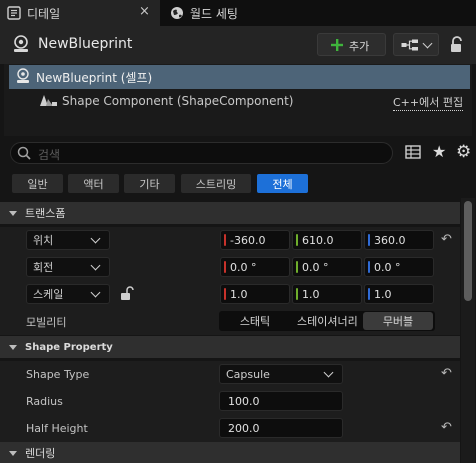 Image resolution: width=476 pixels, height=463 pixels. I want to click on rotation-z-field: 0.0 °, so click(399, 267).